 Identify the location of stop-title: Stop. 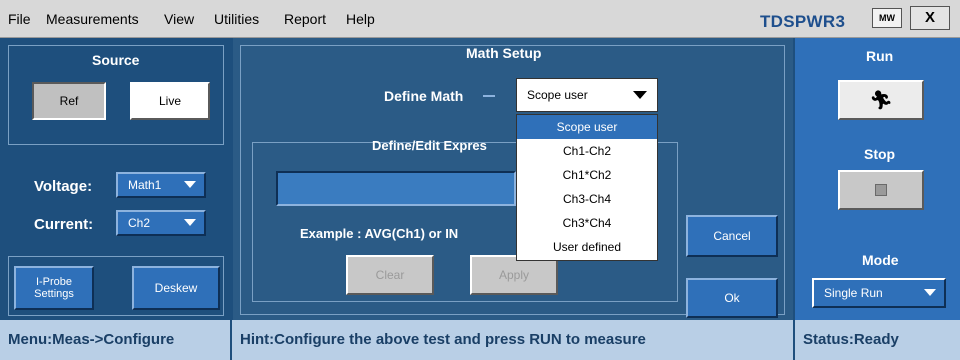
(880, 154).